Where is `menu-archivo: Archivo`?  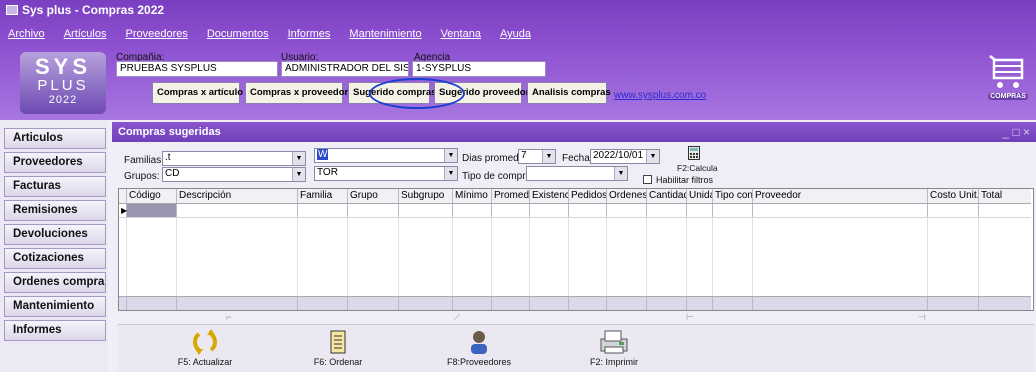 menu-archivo: Archivo is located at coordinates (26, 36).